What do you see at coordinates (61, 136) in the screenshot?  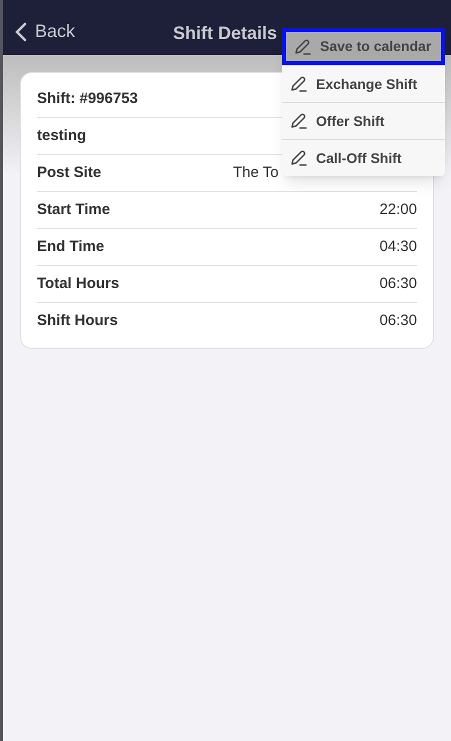 I see `shift-name: testing` at bounding box center [61, 136].